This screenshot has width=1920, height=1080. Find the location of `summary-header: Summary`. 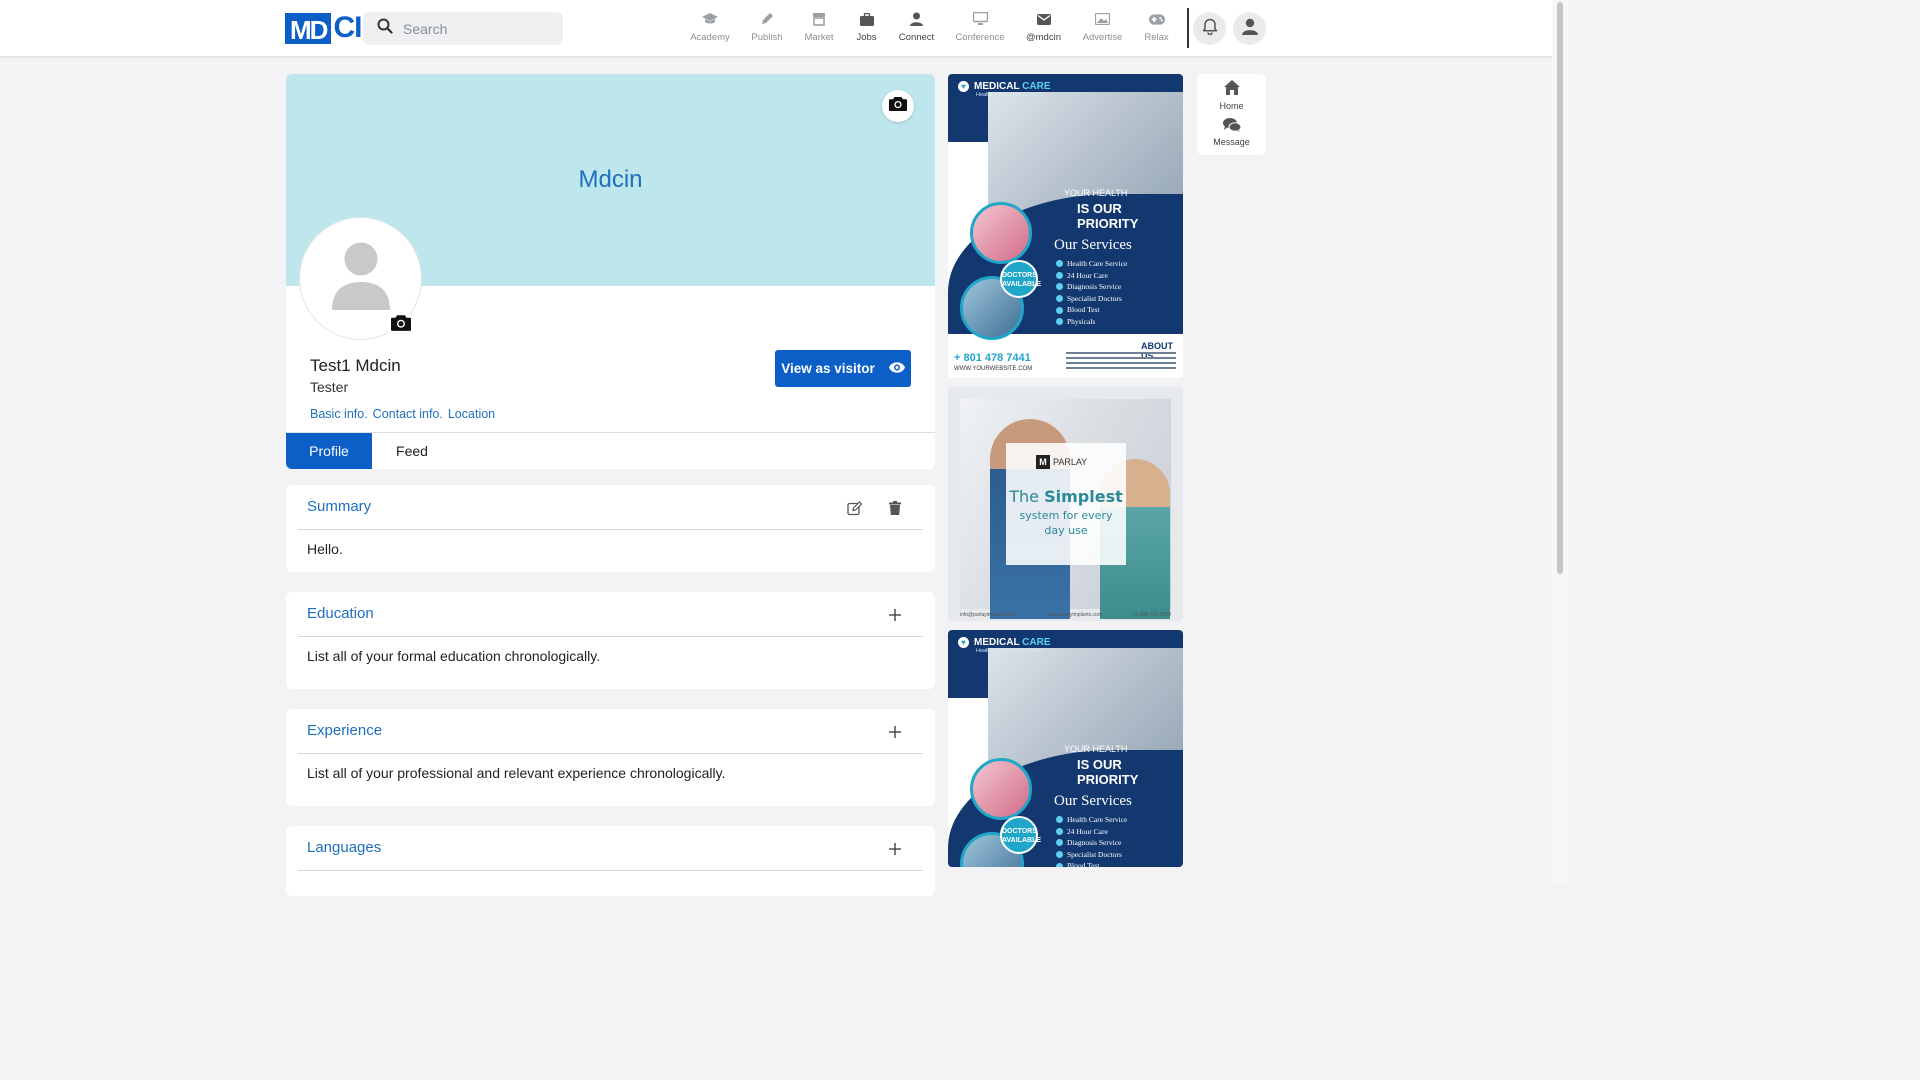

summary-header: Summary is located at coordinates (610, 507).